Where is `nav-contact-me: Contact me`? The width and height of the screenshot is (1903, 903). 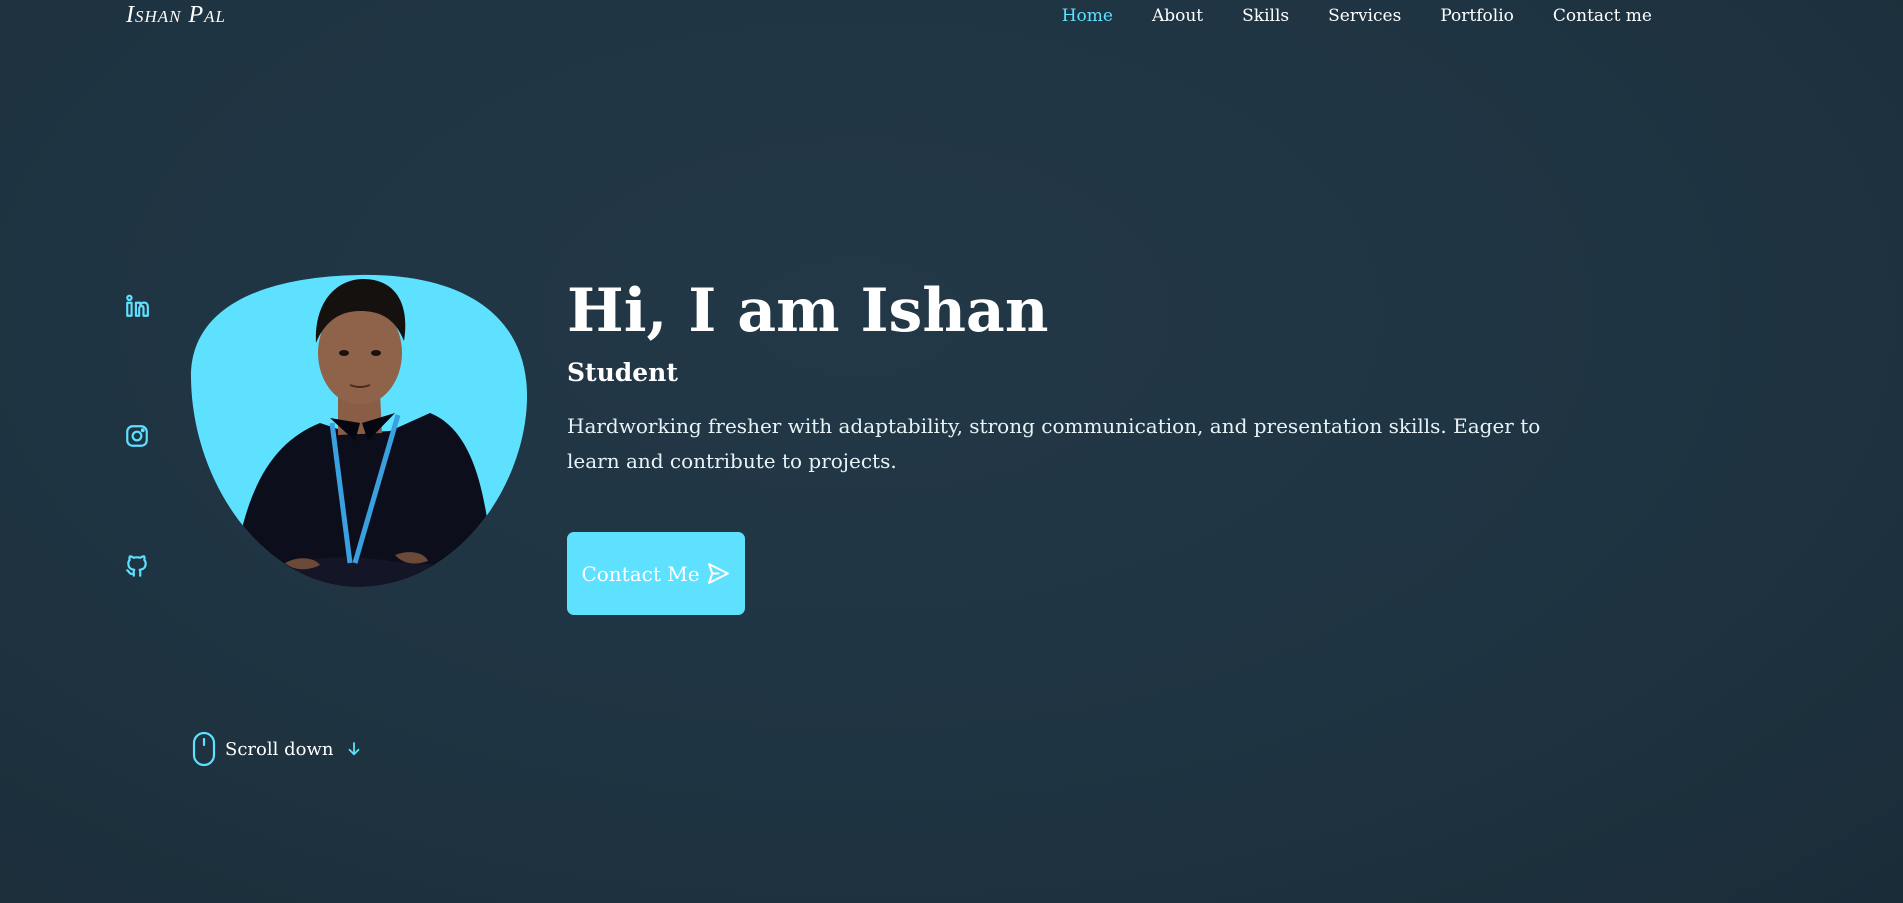
nav-contact-me: Contact me is located at coordinates (1602, 16).